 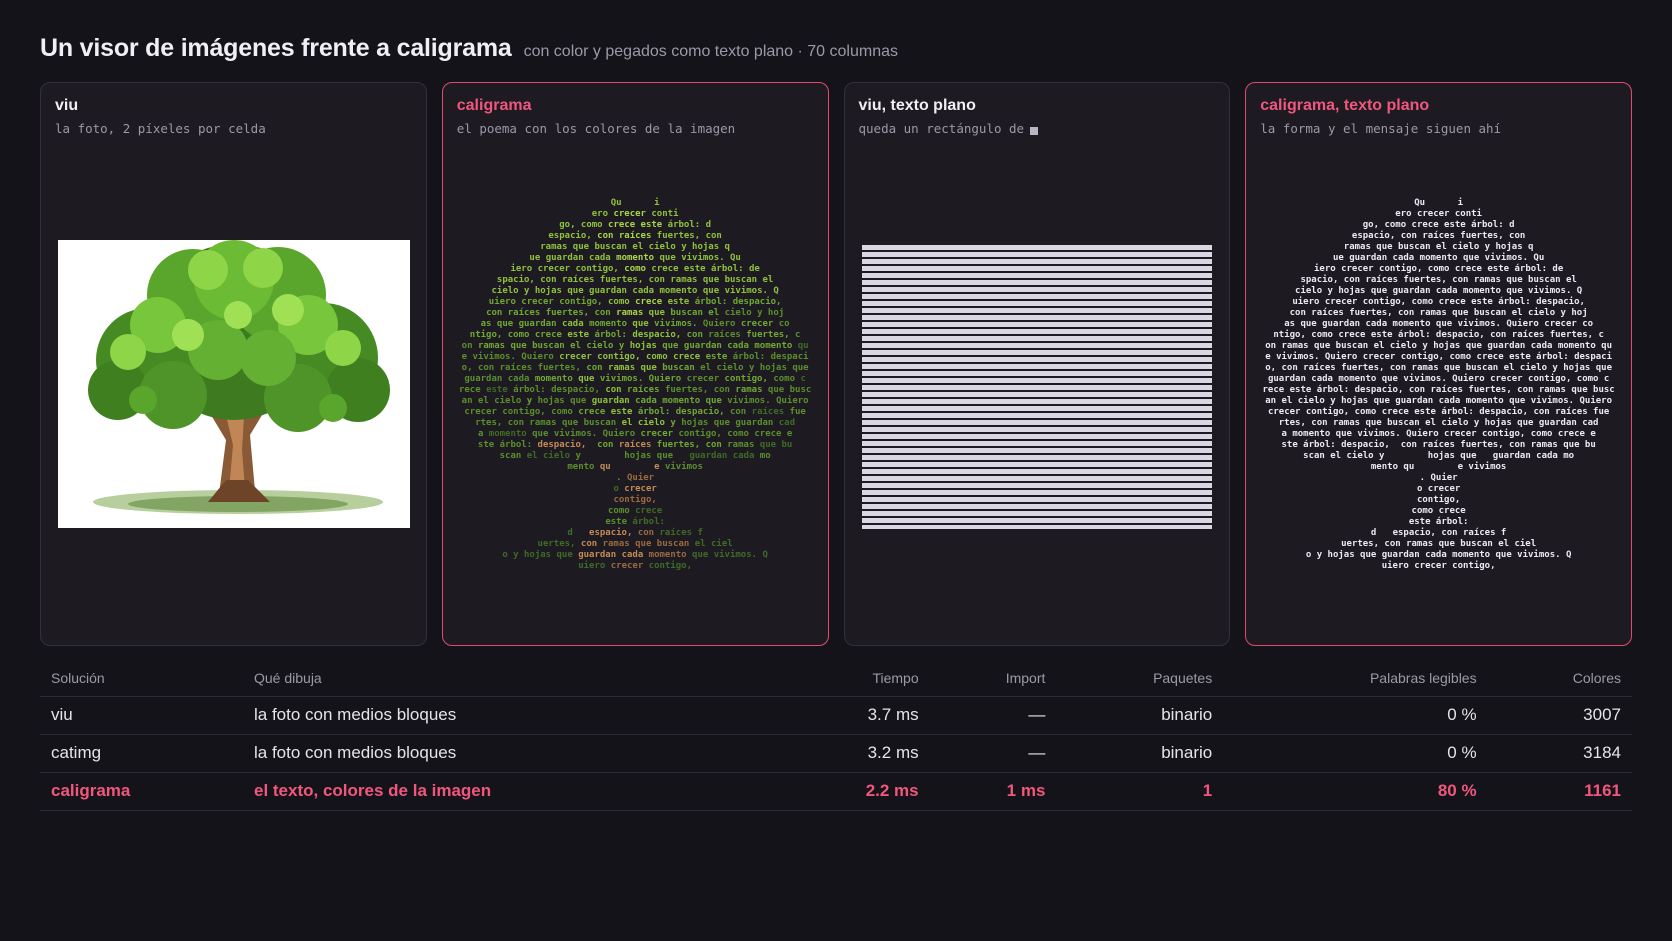 What do you see at coordinates (67, 105) in the screenshot?
I see `panel-title: viu` at bounding box center [67, 105].